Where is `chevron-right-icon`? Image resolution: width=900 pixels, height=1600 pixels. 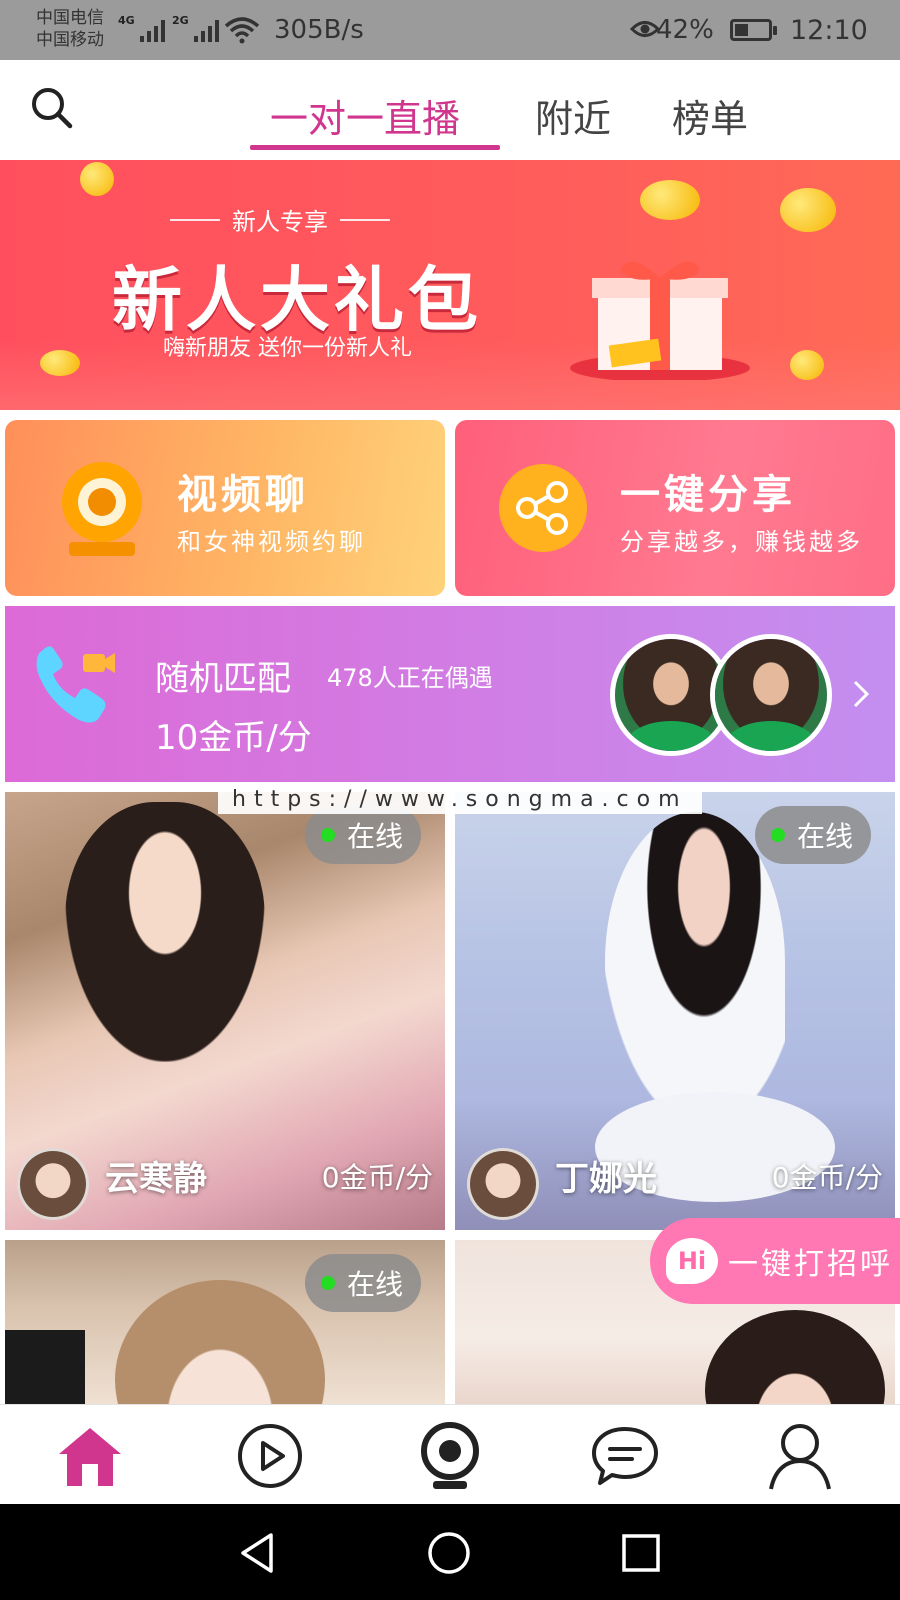
chevron-right-icon is located at coordinates (861, 694).